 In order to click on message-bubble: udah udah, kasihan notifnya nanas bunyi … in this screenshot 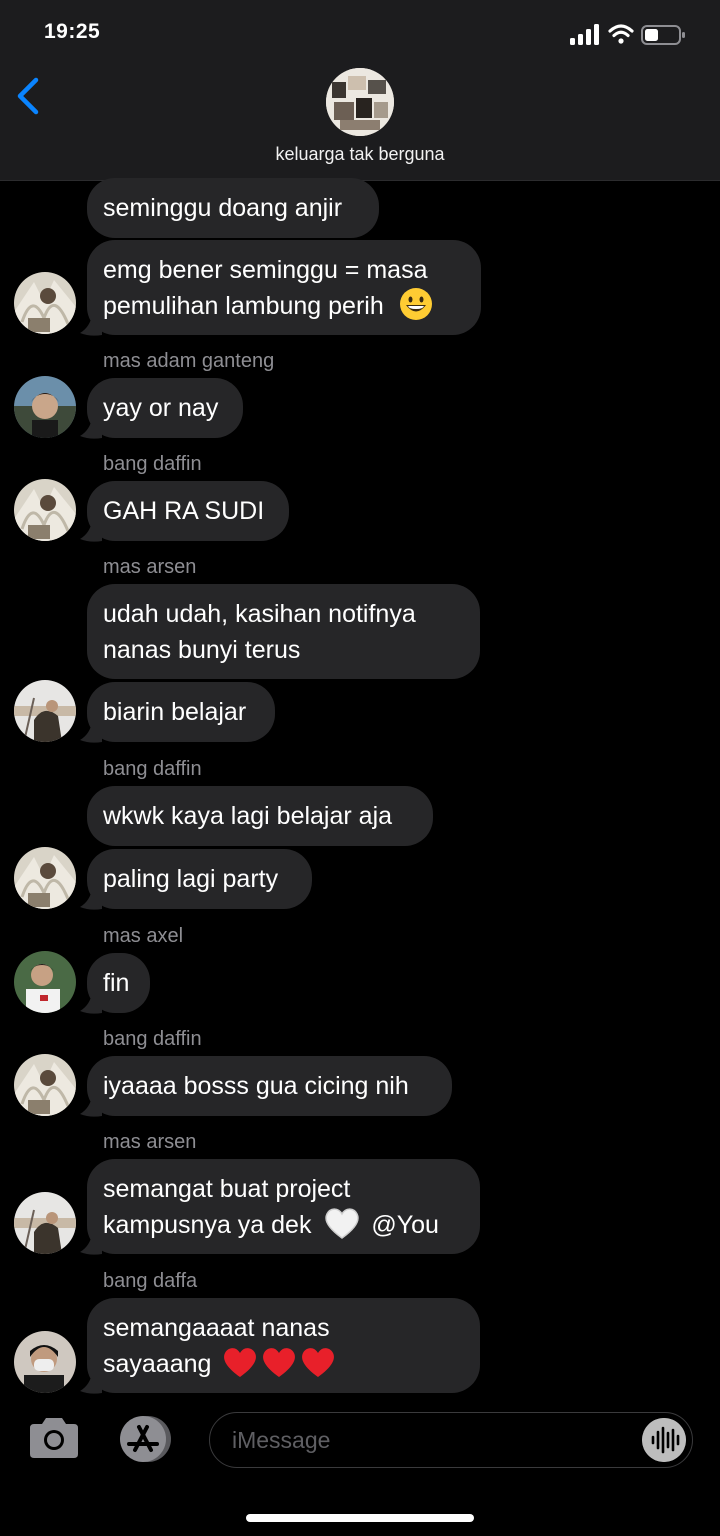, I will do `click(283, 631)`.